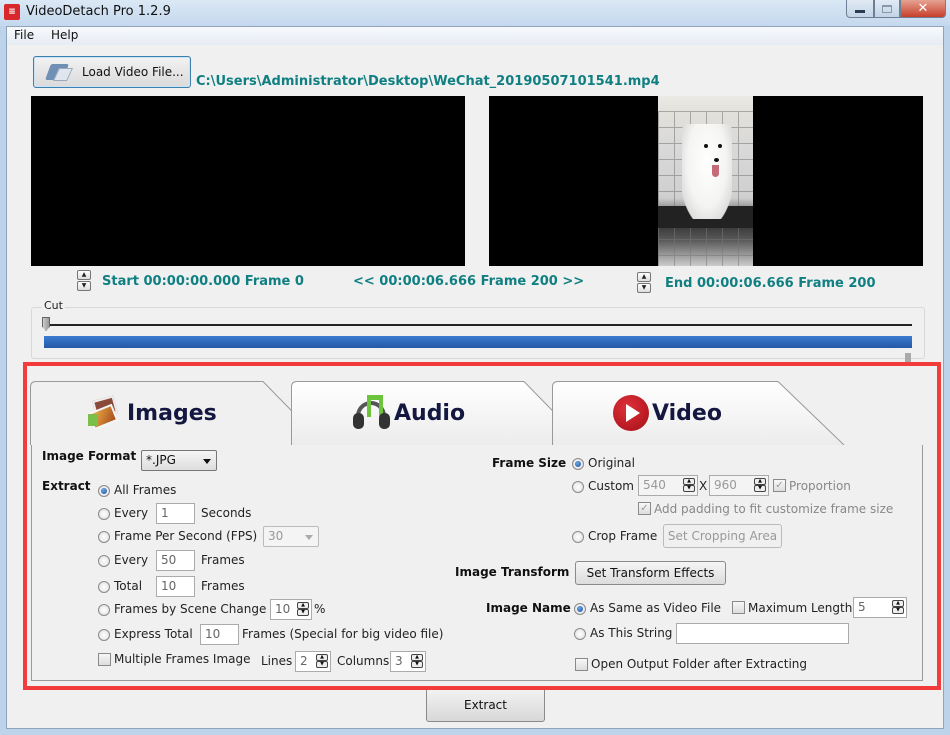  I want to click on start-preview, so click(248, 181).